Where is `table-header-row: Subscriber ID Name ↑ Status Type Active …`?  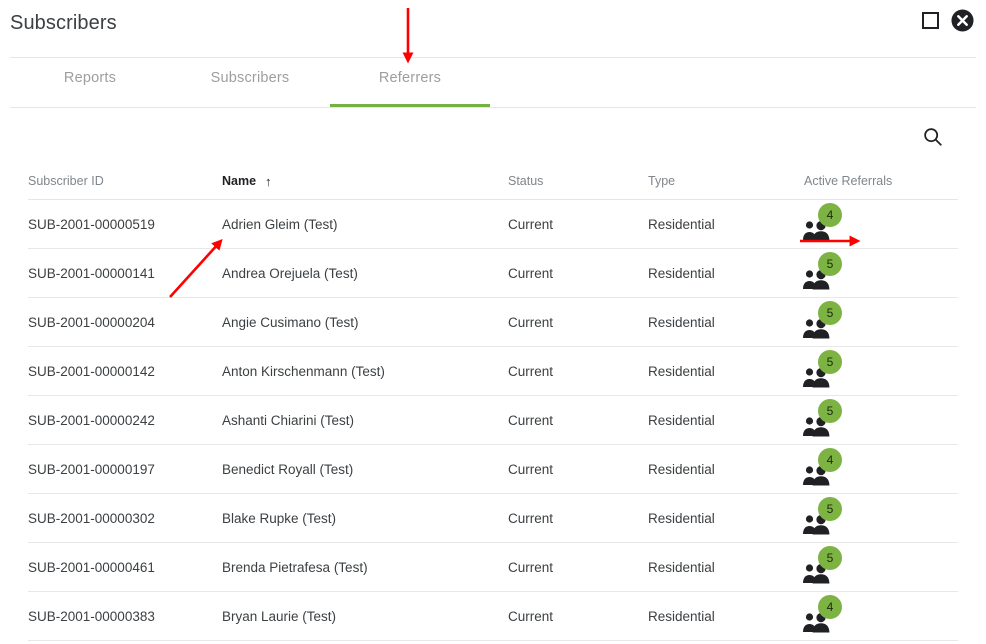 table-header-row: Subscriber ID Name ↑ Status Type Active … is located at coordinates (493, 181).